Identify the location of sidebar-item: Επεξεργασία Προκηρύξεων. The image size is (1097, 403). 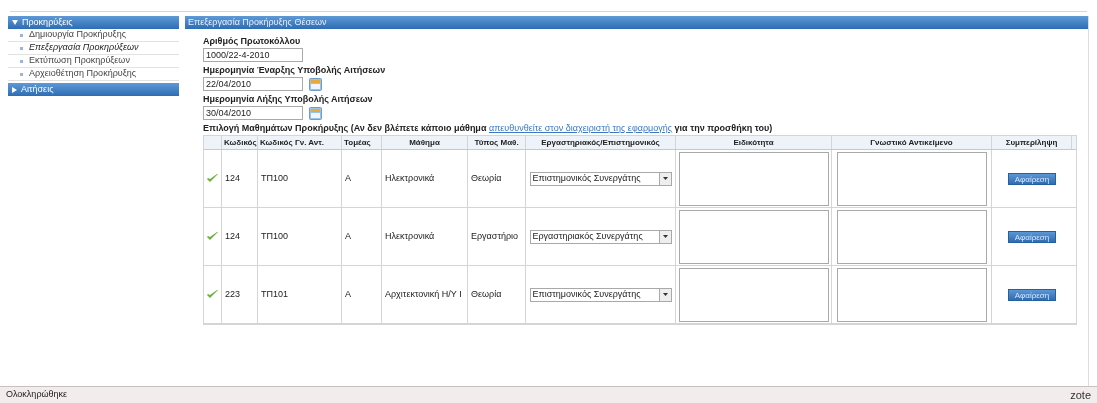
(93, 48).